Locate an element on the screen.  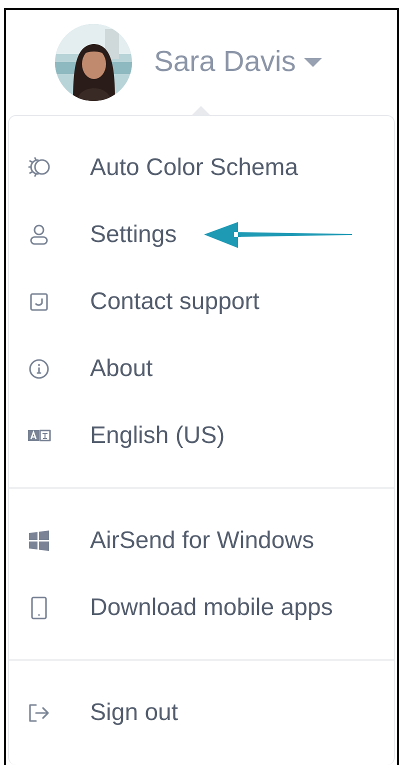
menu-item: Sign out is located at coordinates (134, 712).